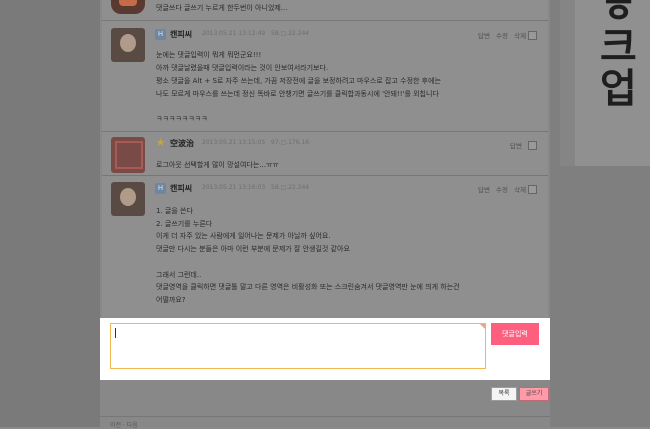  What do you see at coordinates (174, 211) in the screenshot?
I see `comment-body-line: 1. 글을 쓴다` at bounding box center [174, 211].